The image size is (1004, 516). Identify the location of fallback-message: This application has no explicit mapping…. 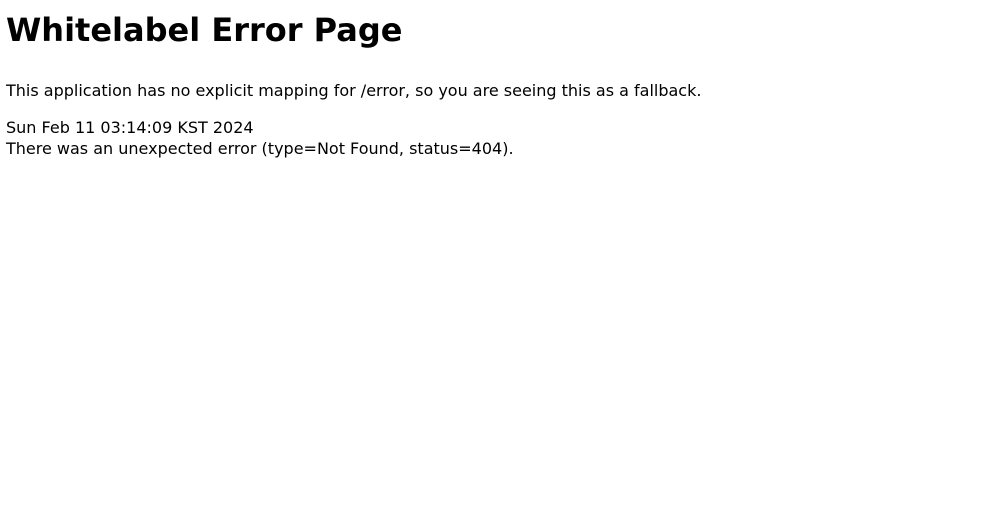
(354, 90).